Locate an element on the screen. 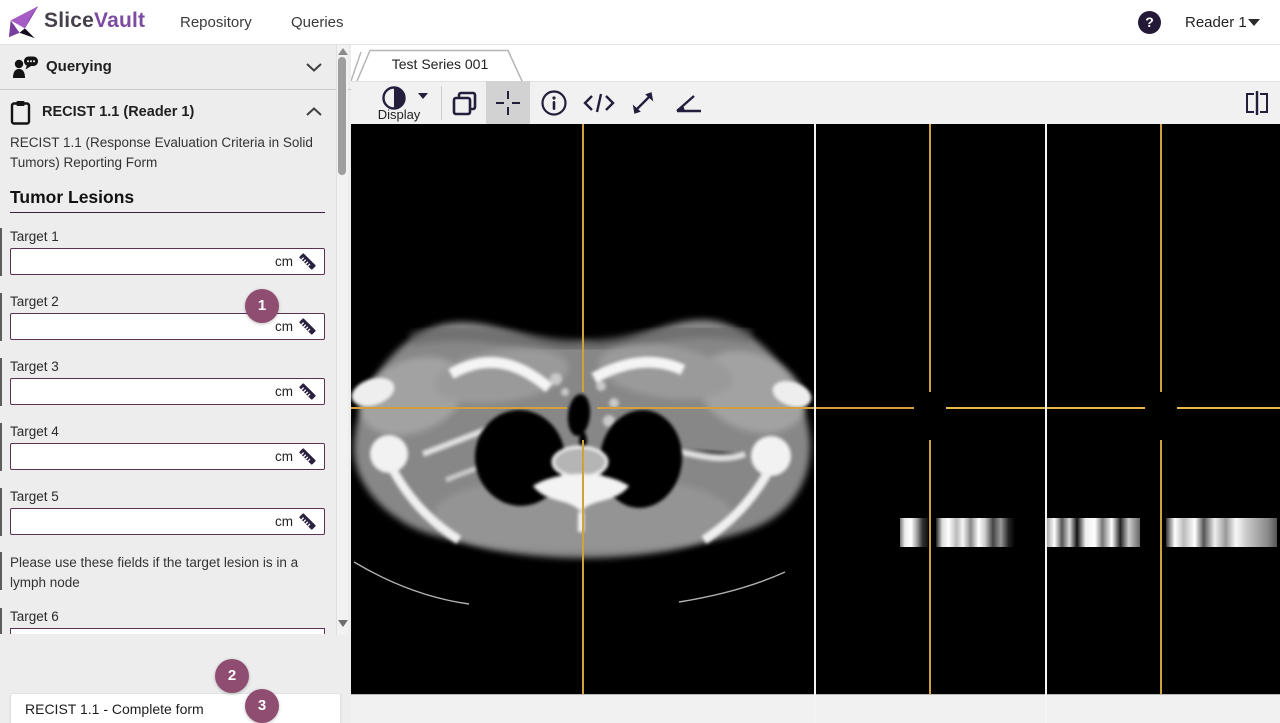 The image size is (1280, 723). target-2-unit: cm is located at coordinates (284, 326).